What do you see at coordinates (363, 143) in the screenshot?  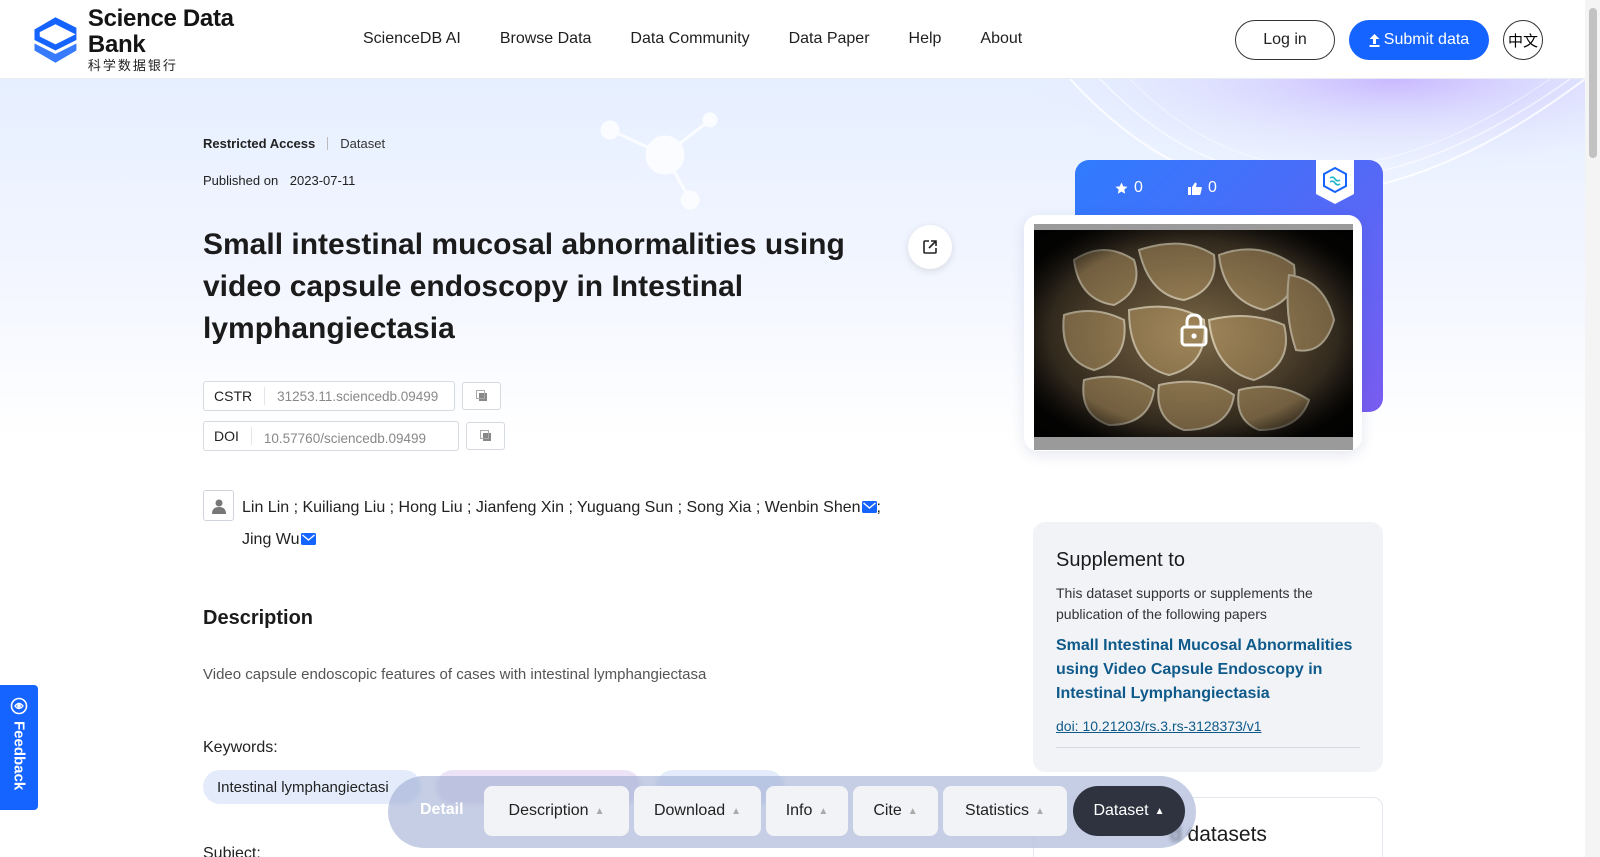 I see `resource-type: Dataset` at bounding box center [363, 143].